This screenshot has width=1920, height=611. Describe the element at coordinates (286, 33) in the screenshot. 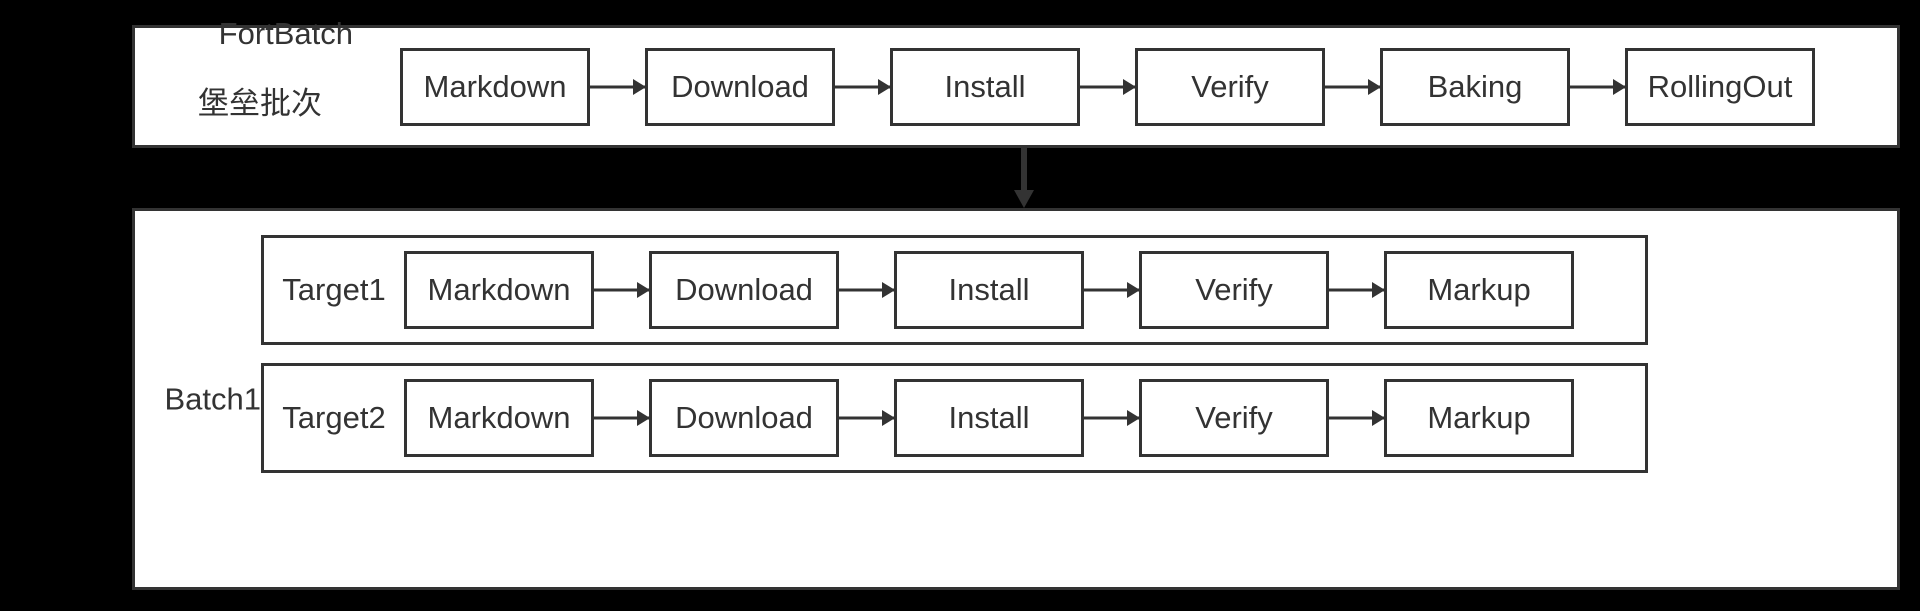

I see `fortbatch-label-en: FortBatch` at that location.